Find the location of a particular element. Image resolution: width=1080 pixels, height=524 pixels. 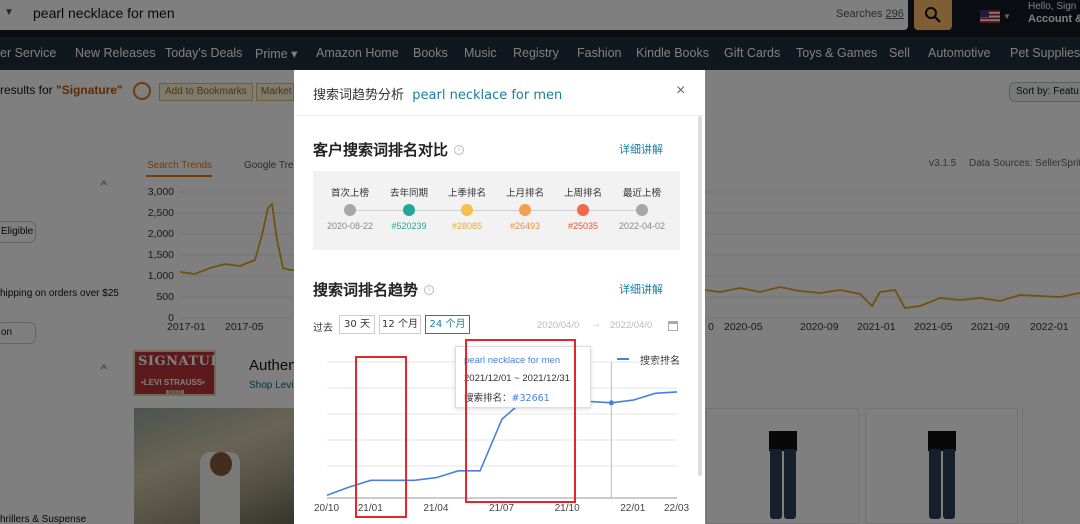

rank-item-label: 上周排名 is located at coordinates (582, 193).